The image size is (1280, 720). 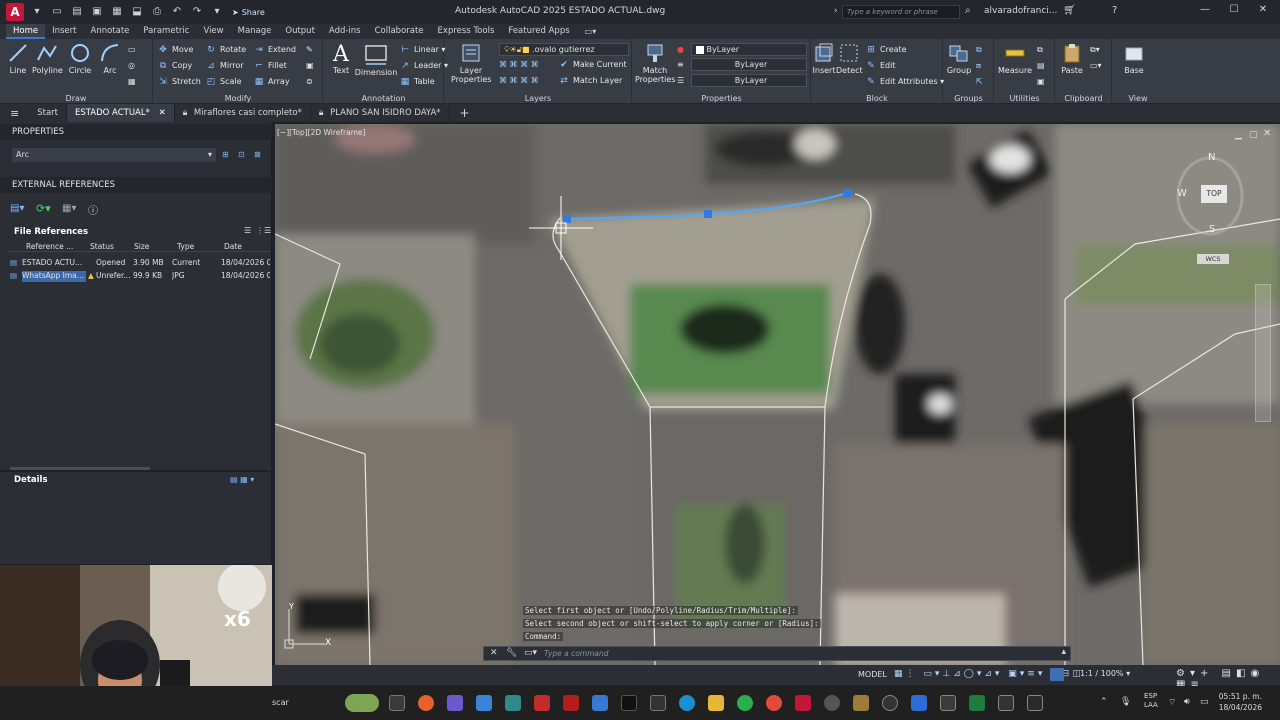 What do you see at coordinates (1204, 702) in the screenshot?
I see `battery-icon: ▭` at bounding box center [1204, 702].